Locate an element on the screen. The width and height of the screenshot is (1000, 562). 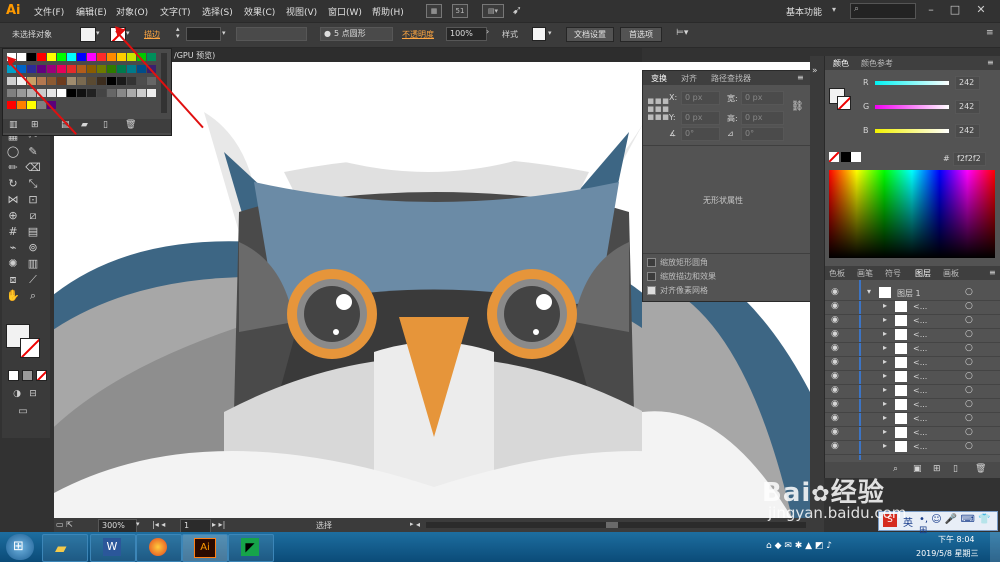
menu-file: 文件(F) is located at coordinates (49, 11).